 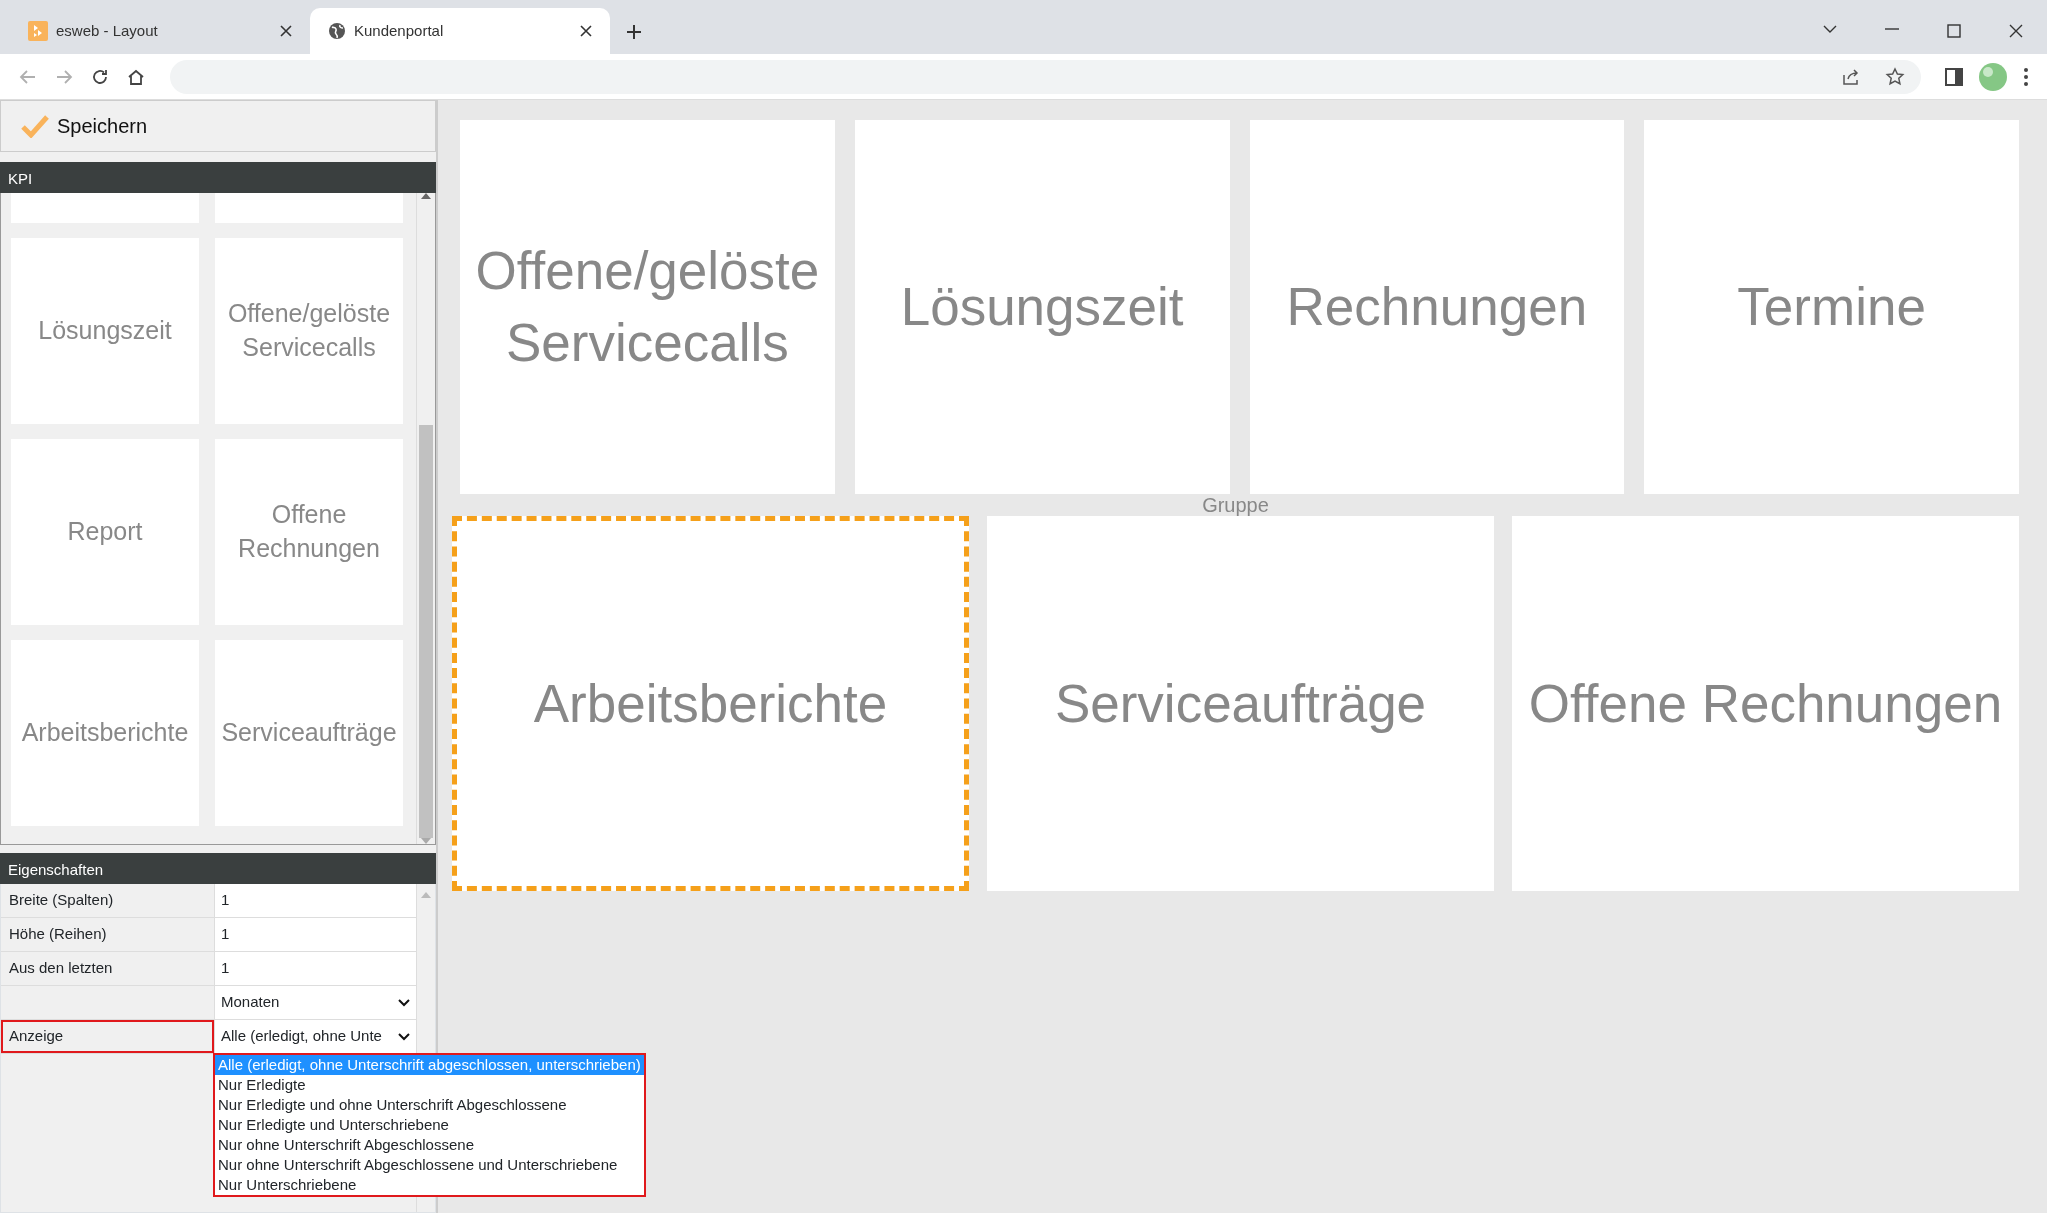 I want to click on dropdown-option: Nur ohne Unterschrift Abgeschlossene, so click(x=429, y=1145).